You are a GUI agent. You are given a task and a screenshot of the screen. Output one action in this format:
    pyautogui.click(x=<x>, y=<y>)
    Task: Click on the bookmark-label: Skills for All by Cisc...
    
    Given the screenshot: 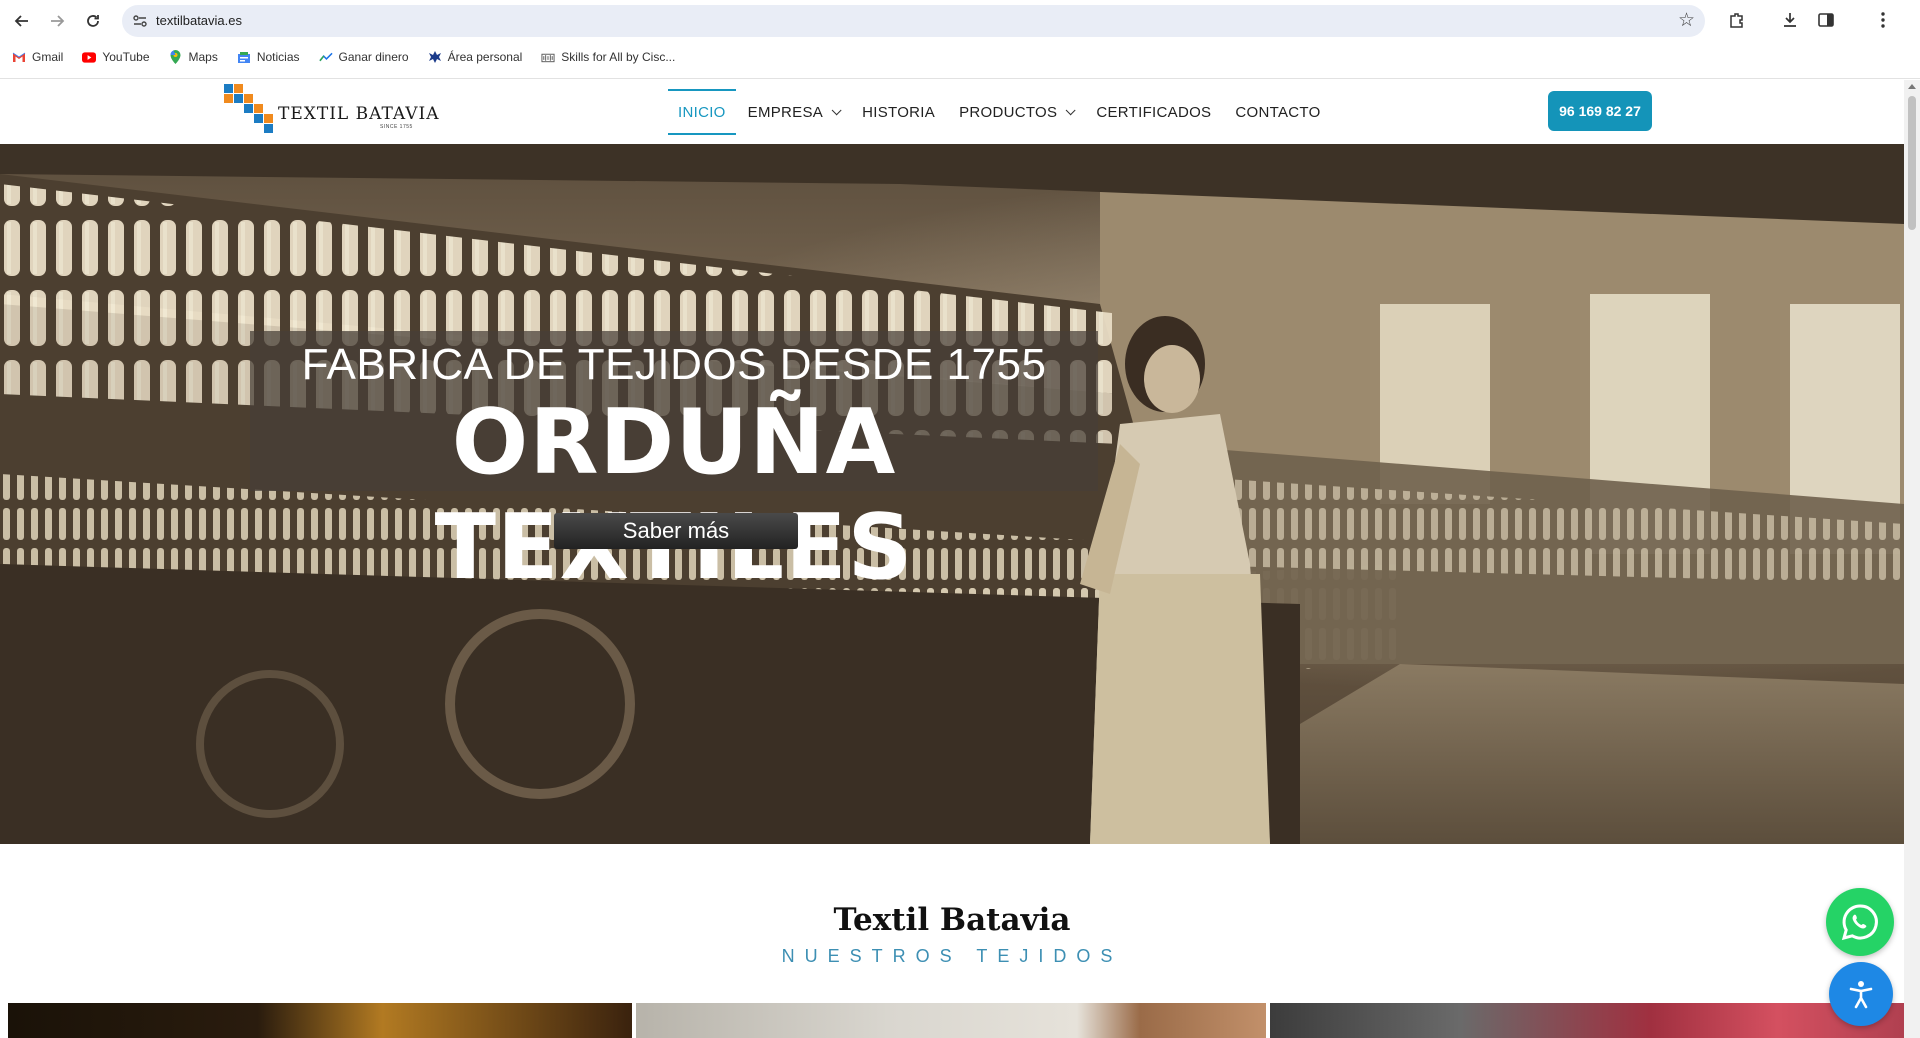 What is the action you would take?
    pyautogui.click(x=618, y=57)
    